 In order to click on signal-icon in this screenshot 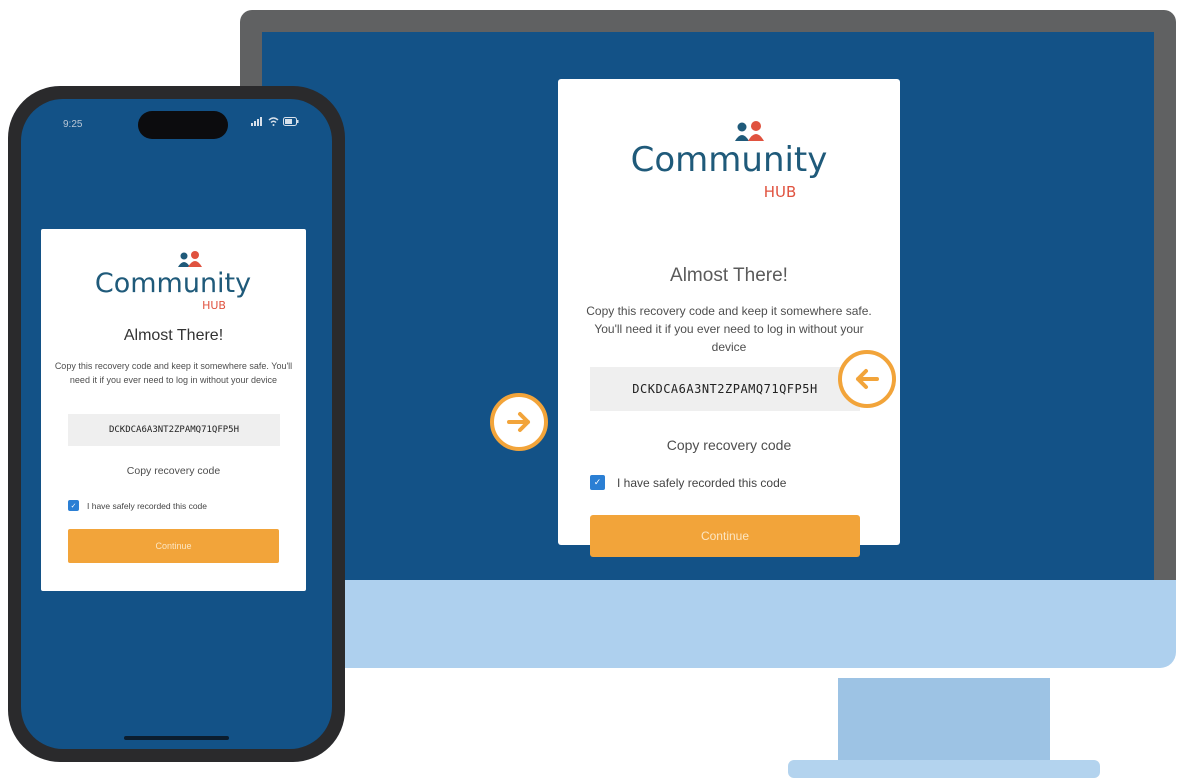, I will do `click(256, 121)`.